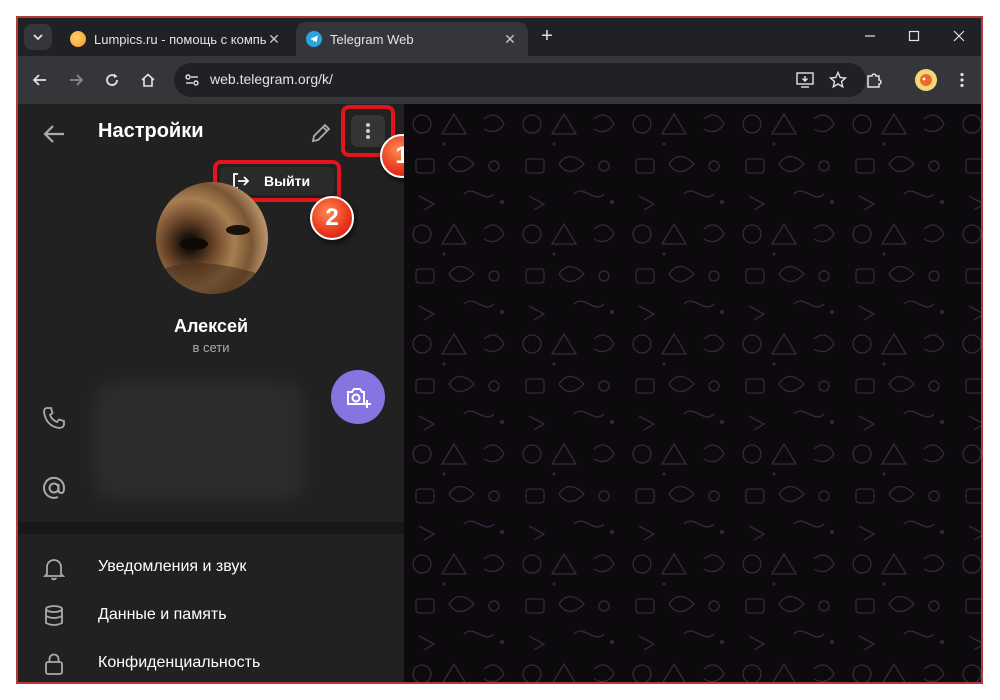  I want to click on close-window-button, so click(958, 36).